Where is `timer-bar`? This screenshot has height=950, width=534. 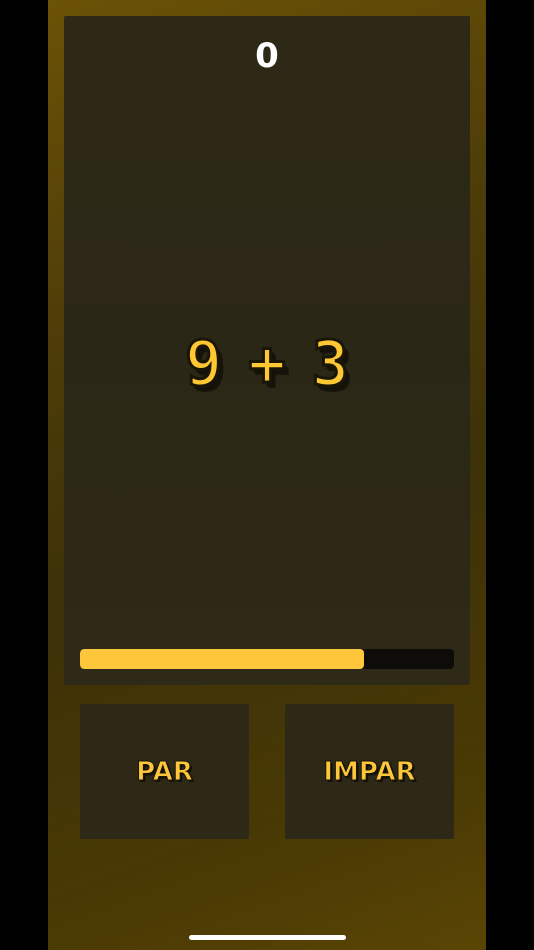
timer-bar is located at coordinates (267, 659).